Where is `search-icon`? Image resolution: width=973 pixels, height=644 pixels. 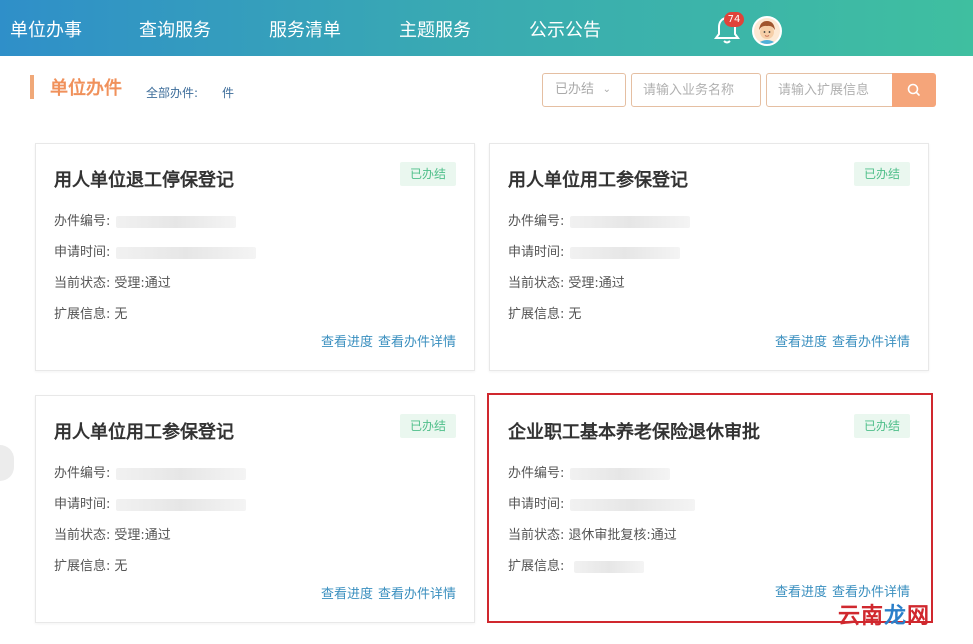
search-icon is located at coordinates (913, 89).